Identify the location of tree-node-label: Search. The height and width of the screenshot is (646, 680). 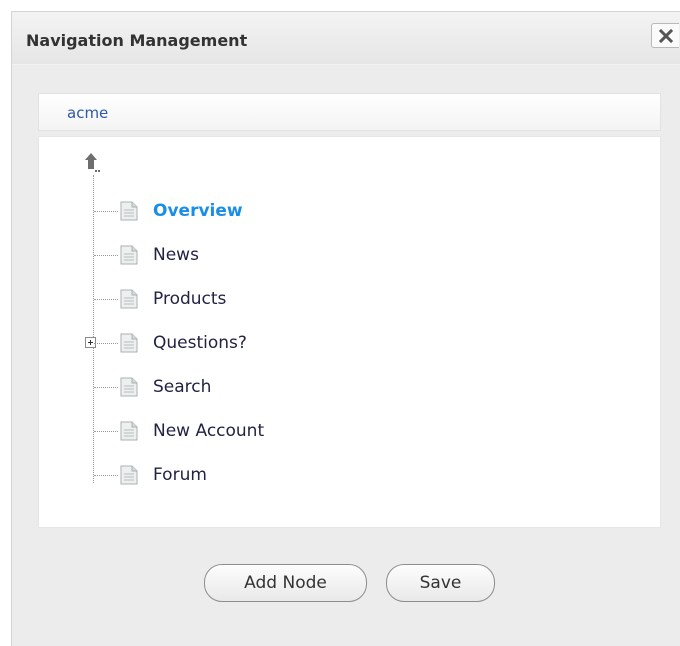
(182, 387).